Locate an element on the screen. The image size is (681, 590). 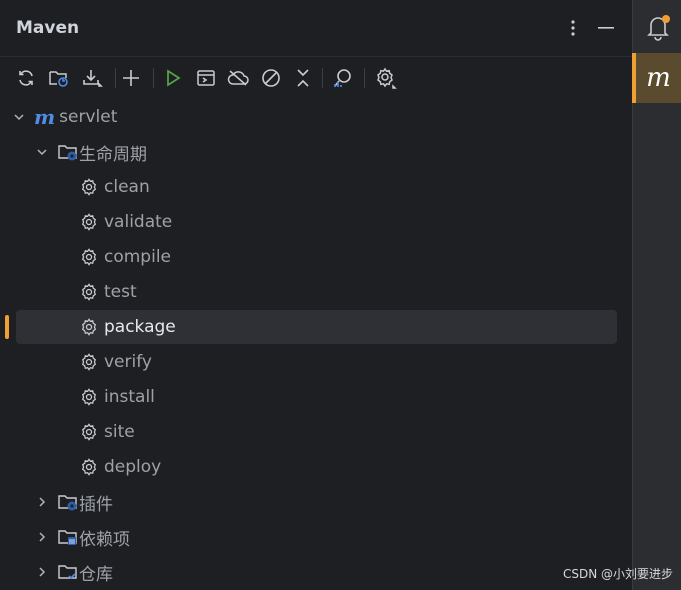
row-content: 生命周期 is located at coordinates (91, 152).